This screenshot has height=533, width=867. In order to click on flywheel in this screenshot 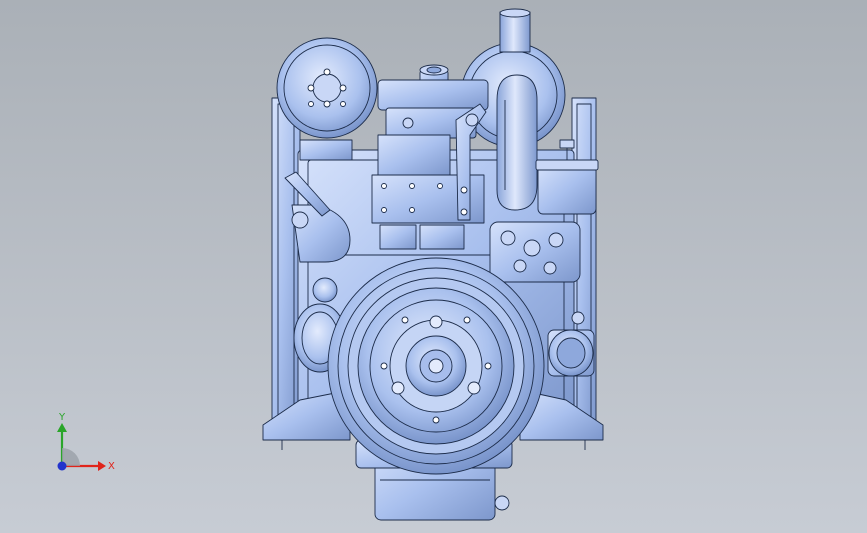, I will do `click(436, 366)`.